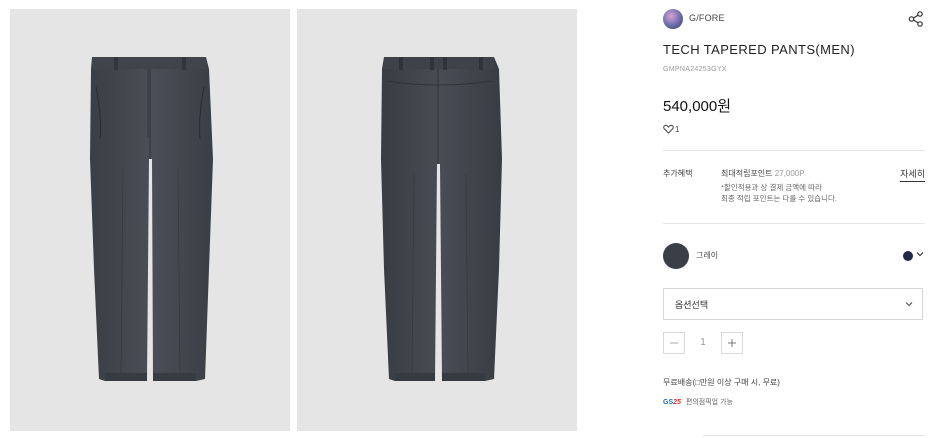 This screenshot has width=950, height=438. Describe the element at coordinates (759, 49) in the screenshot. I see `product-title: TECH TAPERED PANTS(MEN)` at that location.